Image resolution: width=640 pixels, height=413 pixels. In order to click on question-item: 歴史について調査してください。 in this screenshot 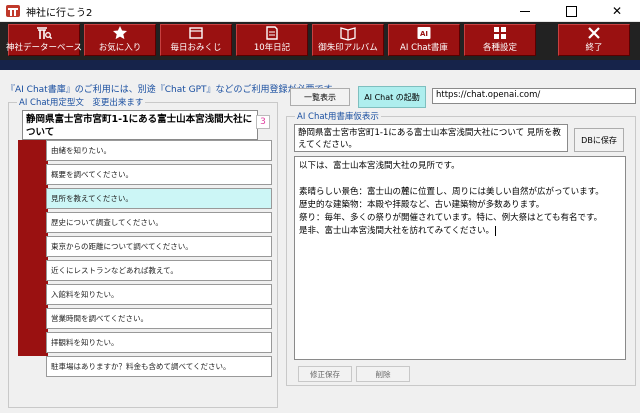, I will do `click(159, 222)`.